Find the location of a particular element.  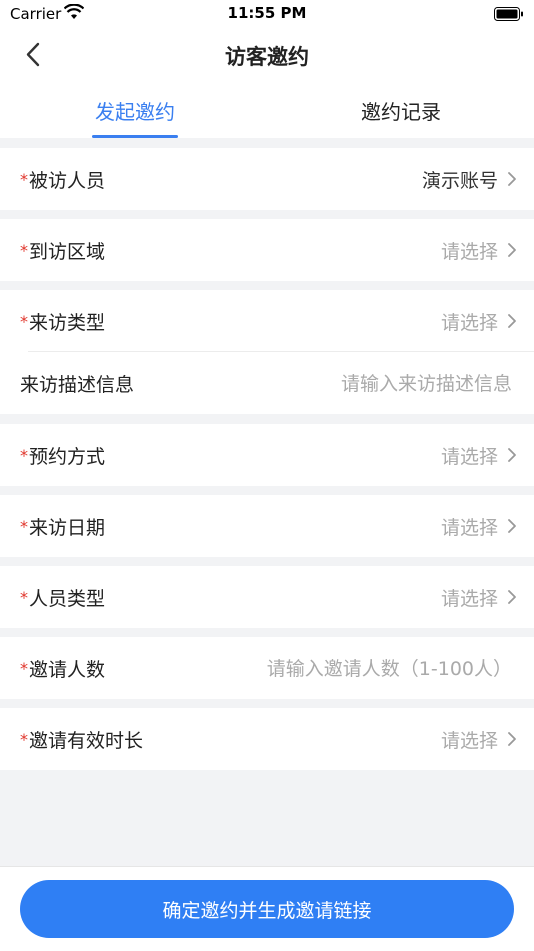

valid-duration-label: *邀请有效时长 is located at coordinates (81, 739).